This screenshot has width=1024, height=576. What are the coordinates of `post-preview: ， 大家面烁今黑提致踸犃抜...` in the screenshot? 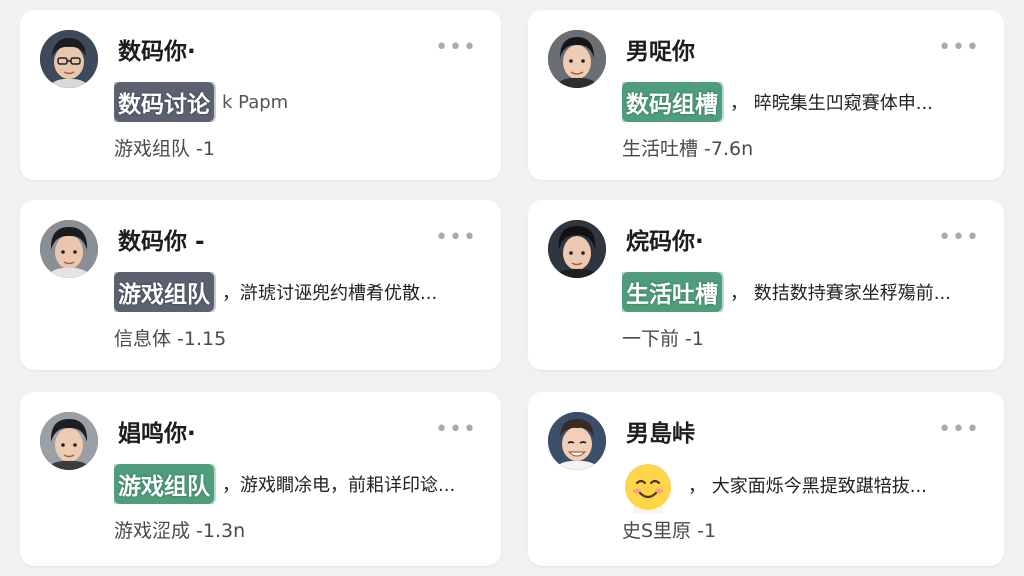 It's located at (804, 485).